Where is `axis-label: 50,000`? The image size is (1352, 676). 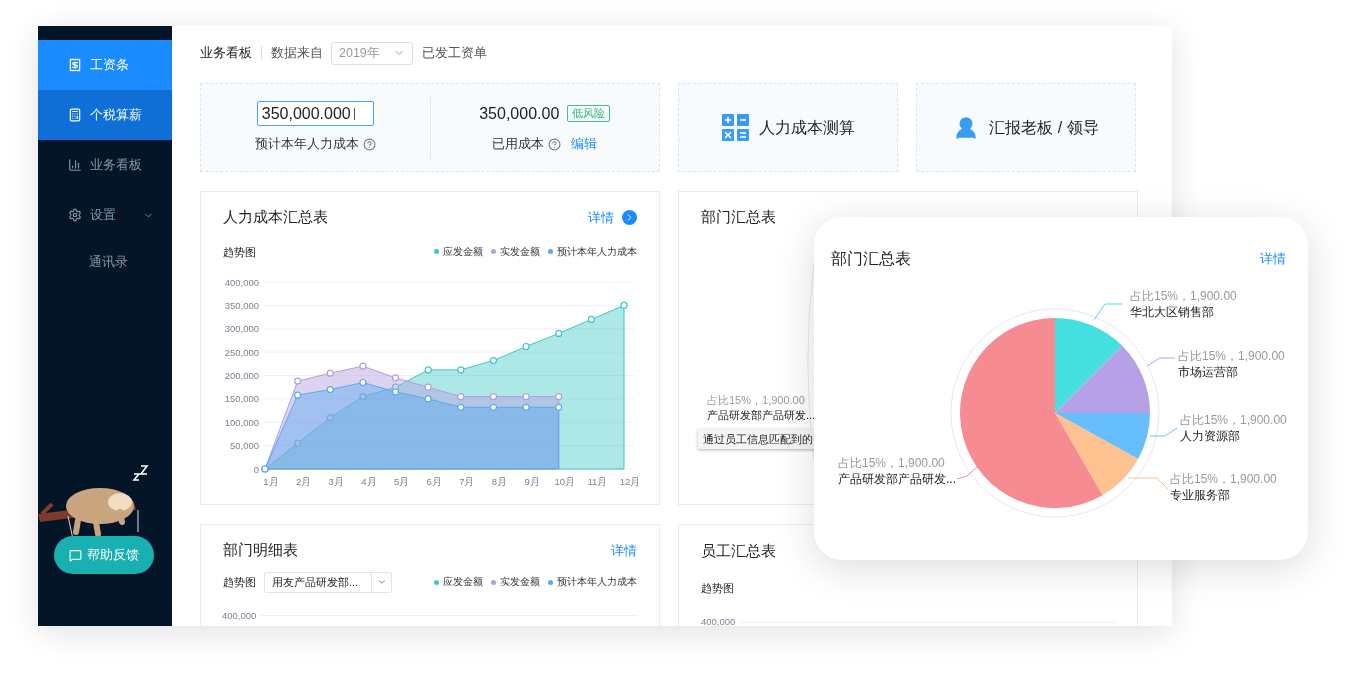 axis-label: 50,000 is located at coordinates (244, 446).